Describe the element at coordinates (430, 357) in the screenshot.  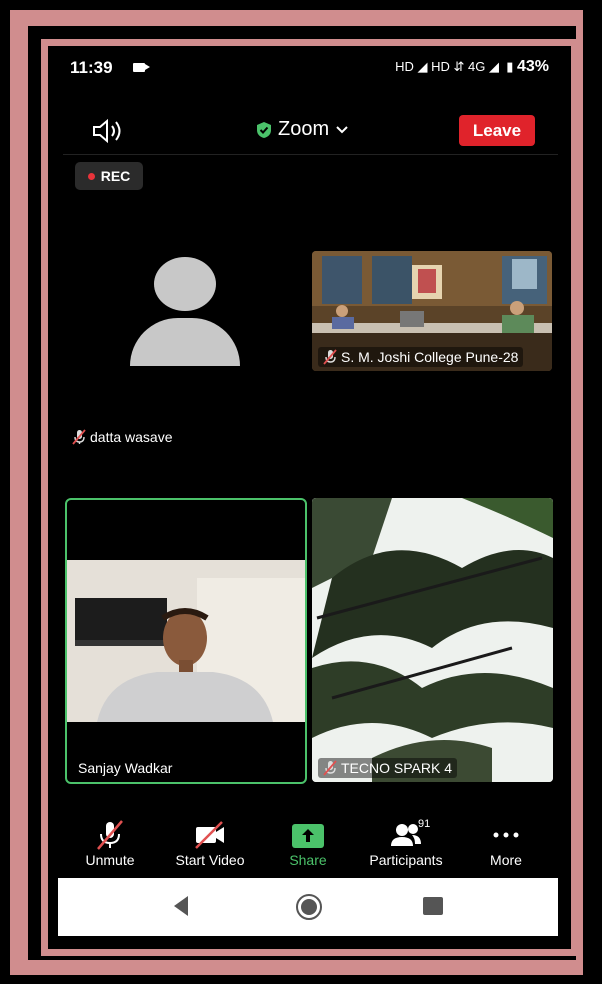
I see `participant-name-text: S. M. Joshi College Pune-28` at that location.